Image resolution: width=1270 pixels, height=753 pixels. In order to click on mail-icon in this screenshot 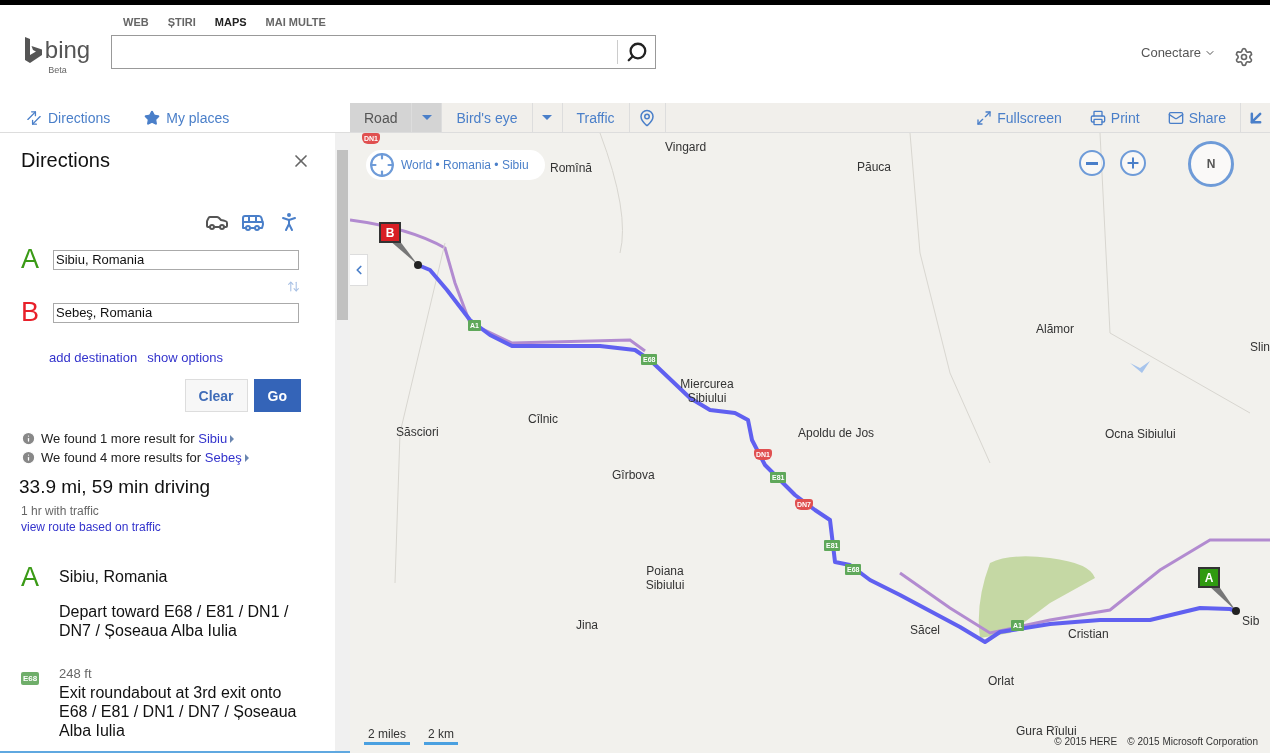, I will do `click(1175, 117)`.